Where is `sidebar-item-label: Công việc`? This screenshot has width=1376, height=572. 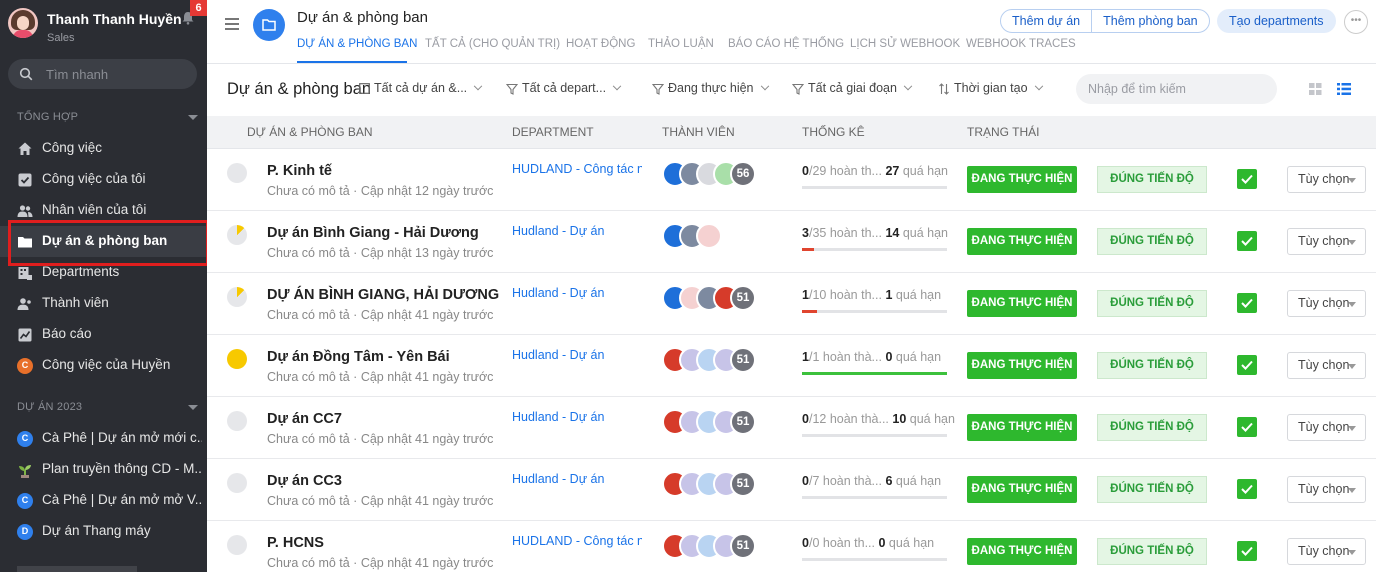
sidebar-item-label: Công việc is located at coordinates (72, 147).